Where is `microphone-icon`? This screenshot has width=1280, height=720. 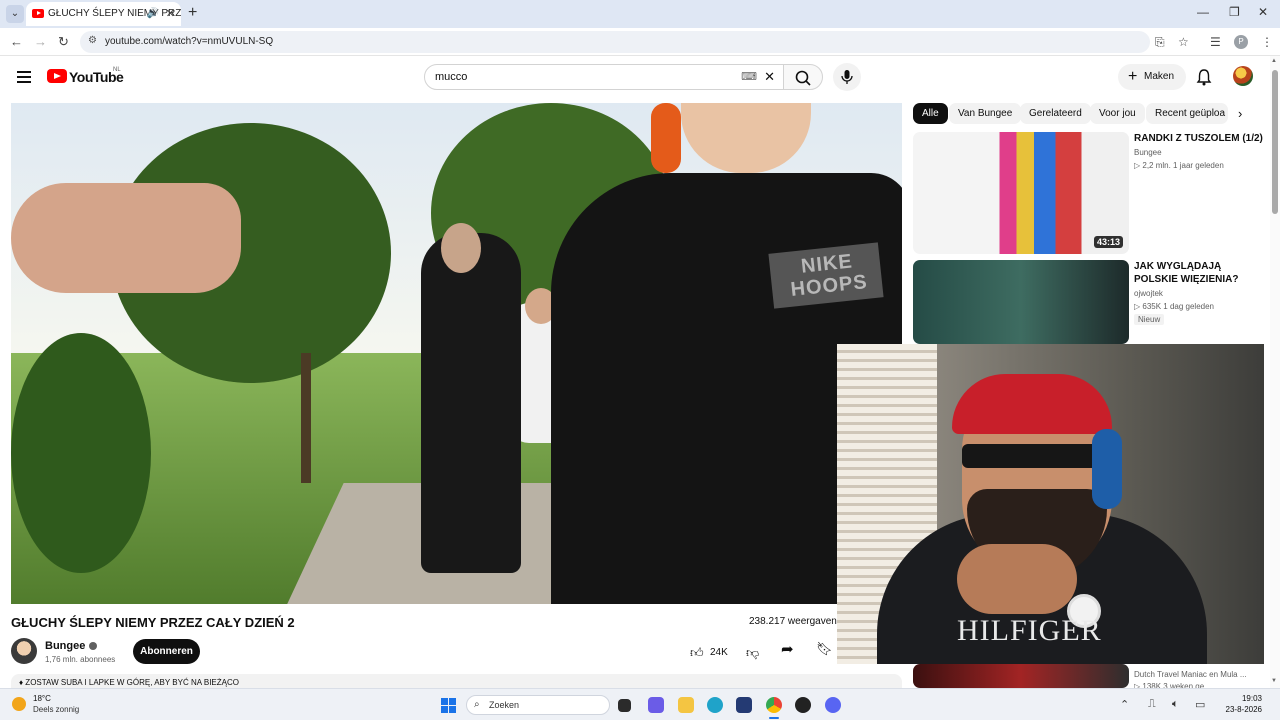
microphone-icon is located at coordinates (847, 77).